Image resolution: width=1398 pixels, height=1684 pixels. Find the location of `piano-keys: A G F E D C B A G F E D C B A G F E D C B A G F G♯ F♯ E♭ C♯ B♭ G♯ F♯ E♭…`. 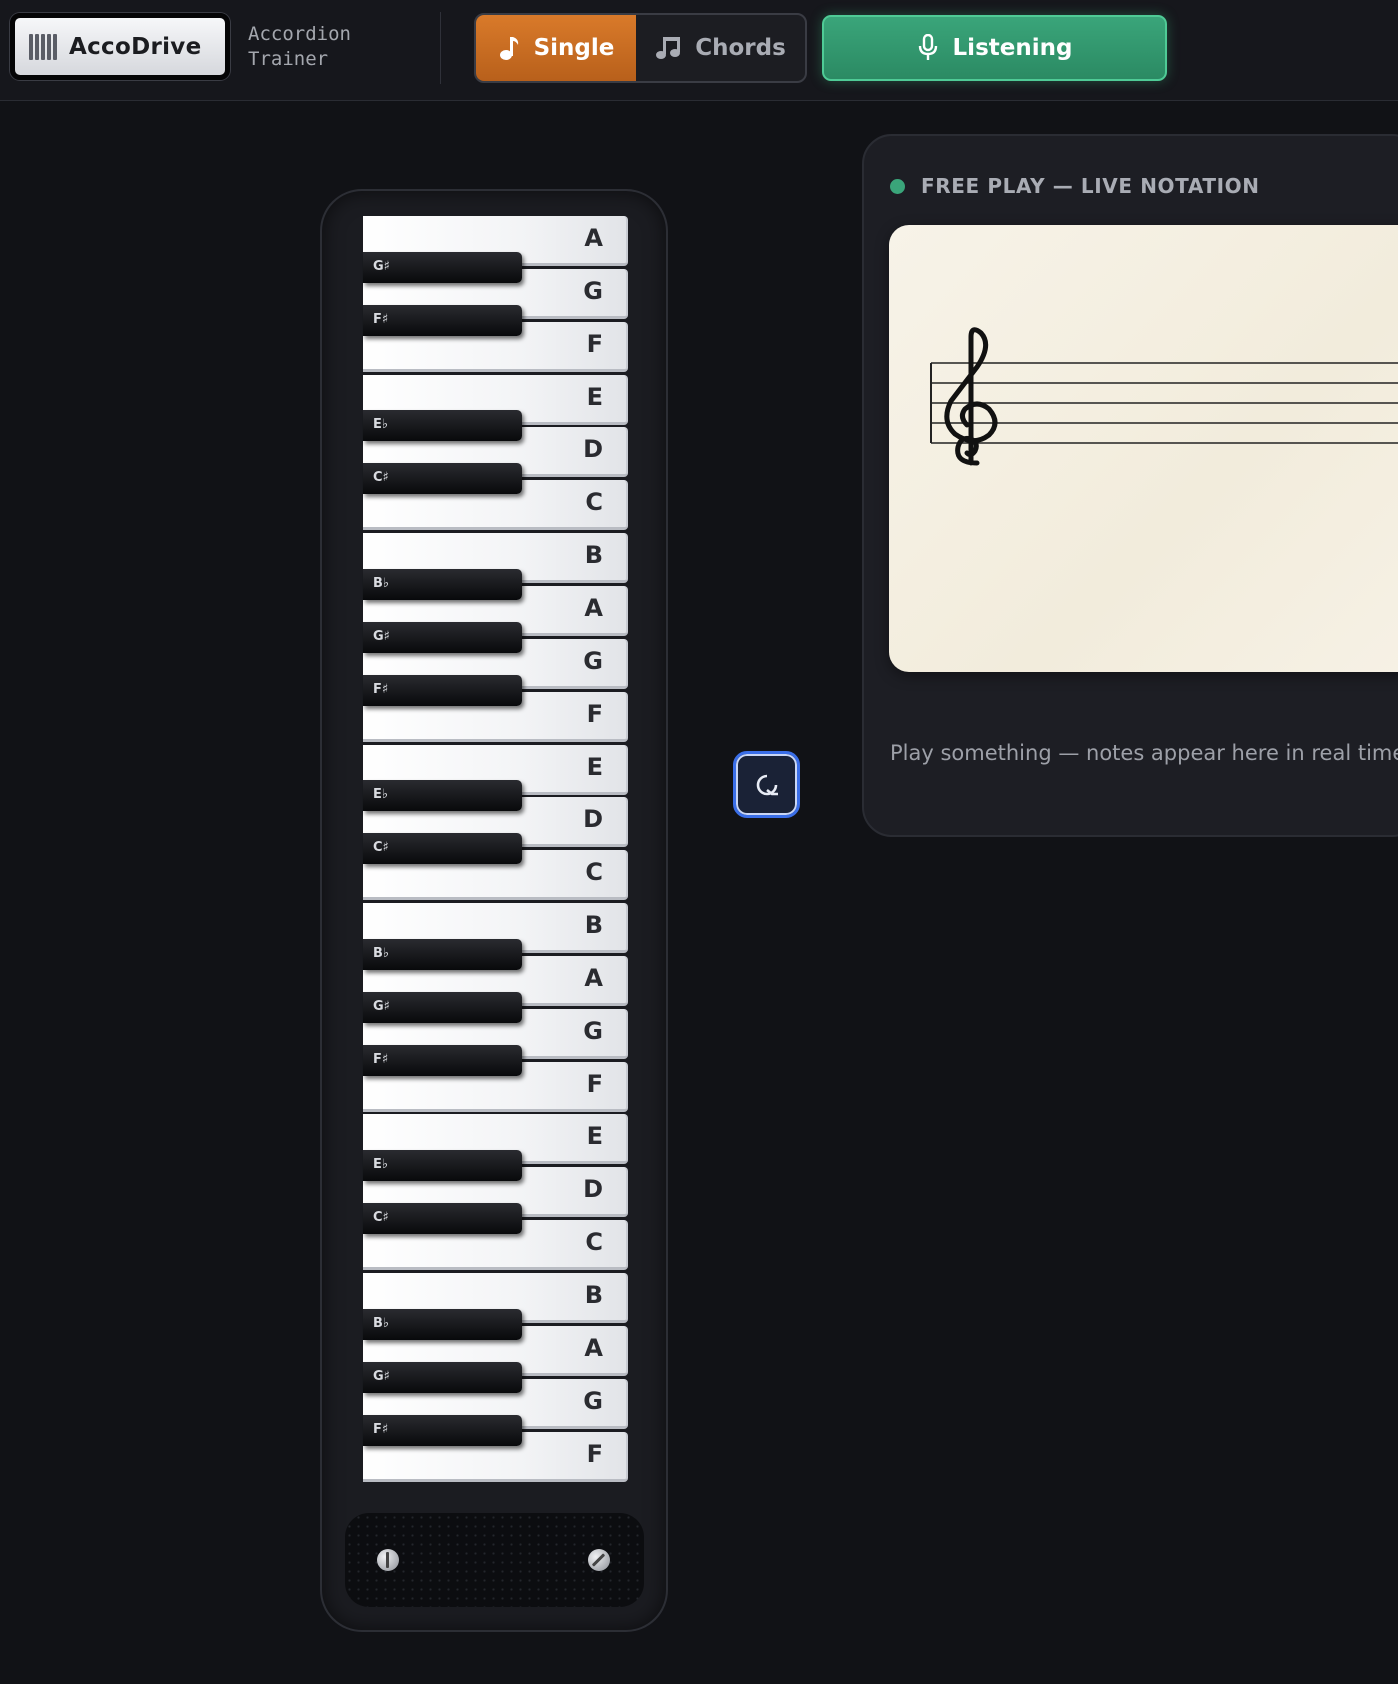

piano-keys: A G F E D C B A G F E D C B A G F E D C B A G F G♯ F♯ E♭ C♯ B♭ G♯ F♯ E♭… is located at coordinates (495, 850).